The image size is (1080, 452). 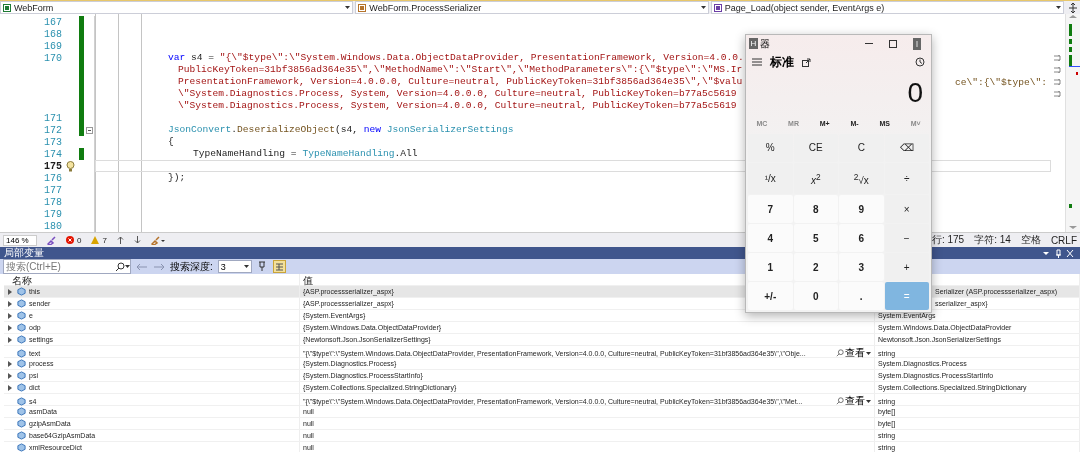 What do you see at coordinates (177, 178) in the screenshot?
I see `code-line: });` at bounding box center [177, 178].